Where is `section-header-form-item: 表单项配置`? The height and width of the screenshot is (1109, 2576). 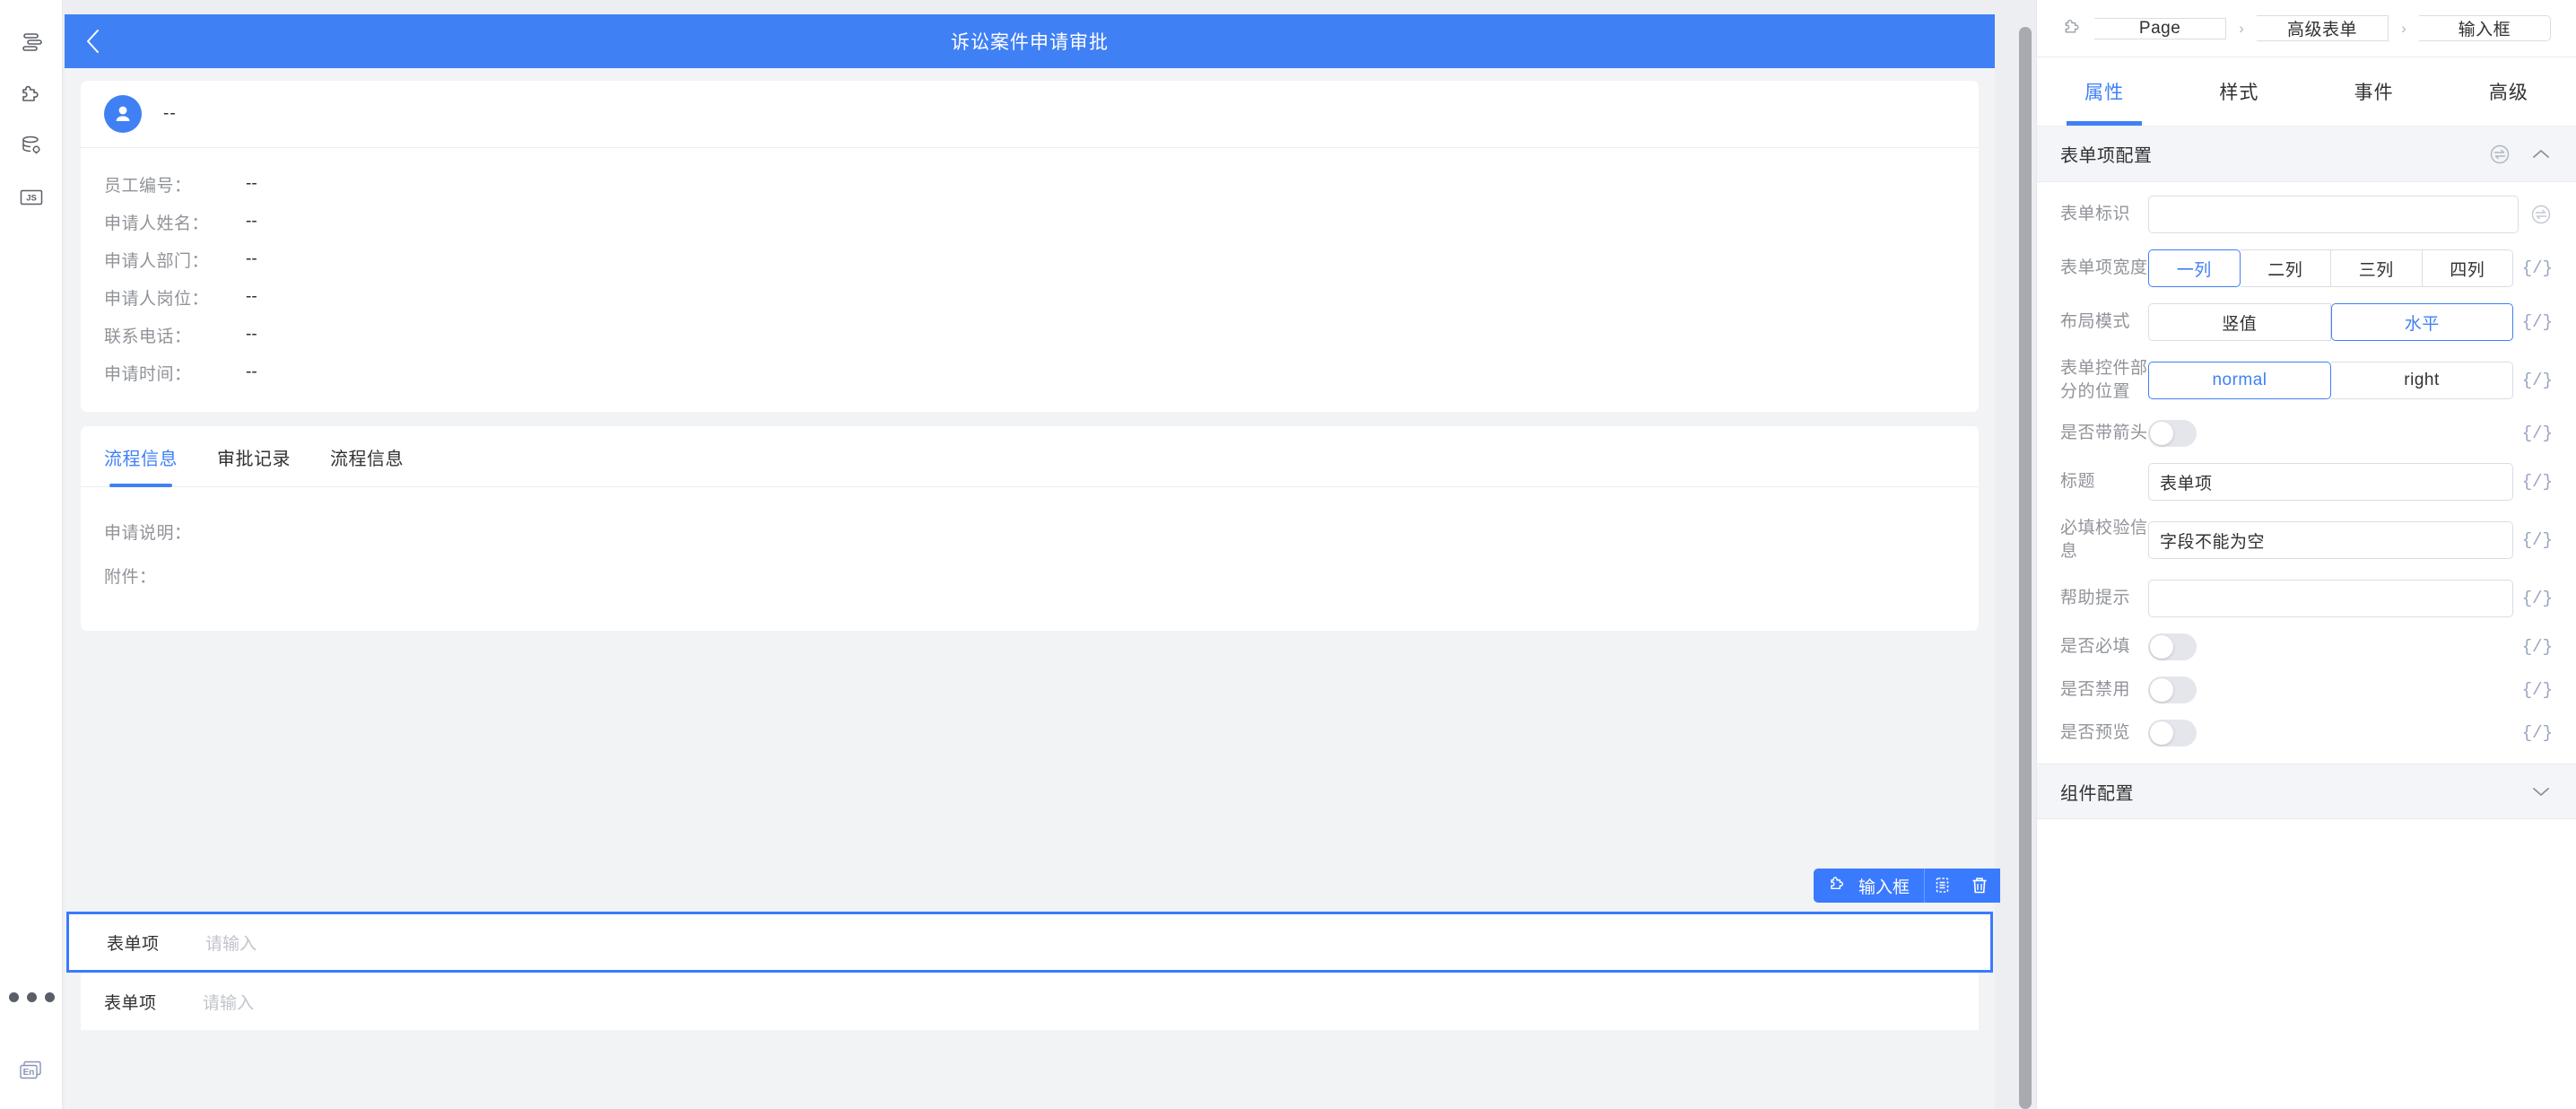 section-header-form-item: 表单项配置 is located at coordinates (2306, 155).